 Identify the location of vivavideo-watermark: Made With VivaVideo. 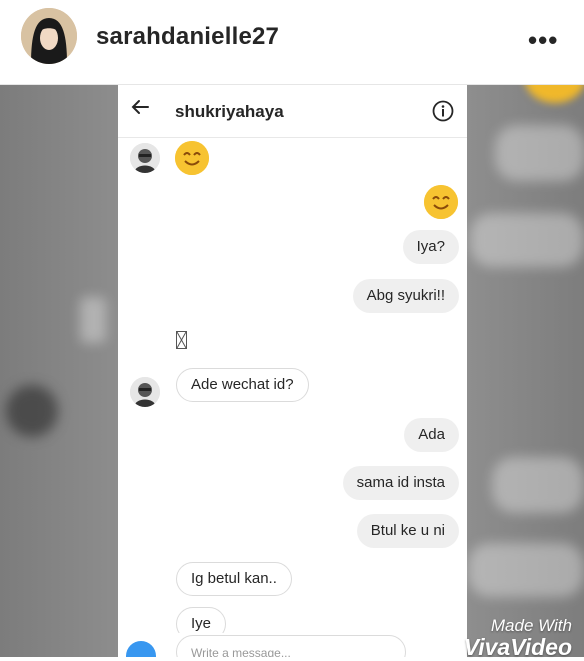
(518, 638).